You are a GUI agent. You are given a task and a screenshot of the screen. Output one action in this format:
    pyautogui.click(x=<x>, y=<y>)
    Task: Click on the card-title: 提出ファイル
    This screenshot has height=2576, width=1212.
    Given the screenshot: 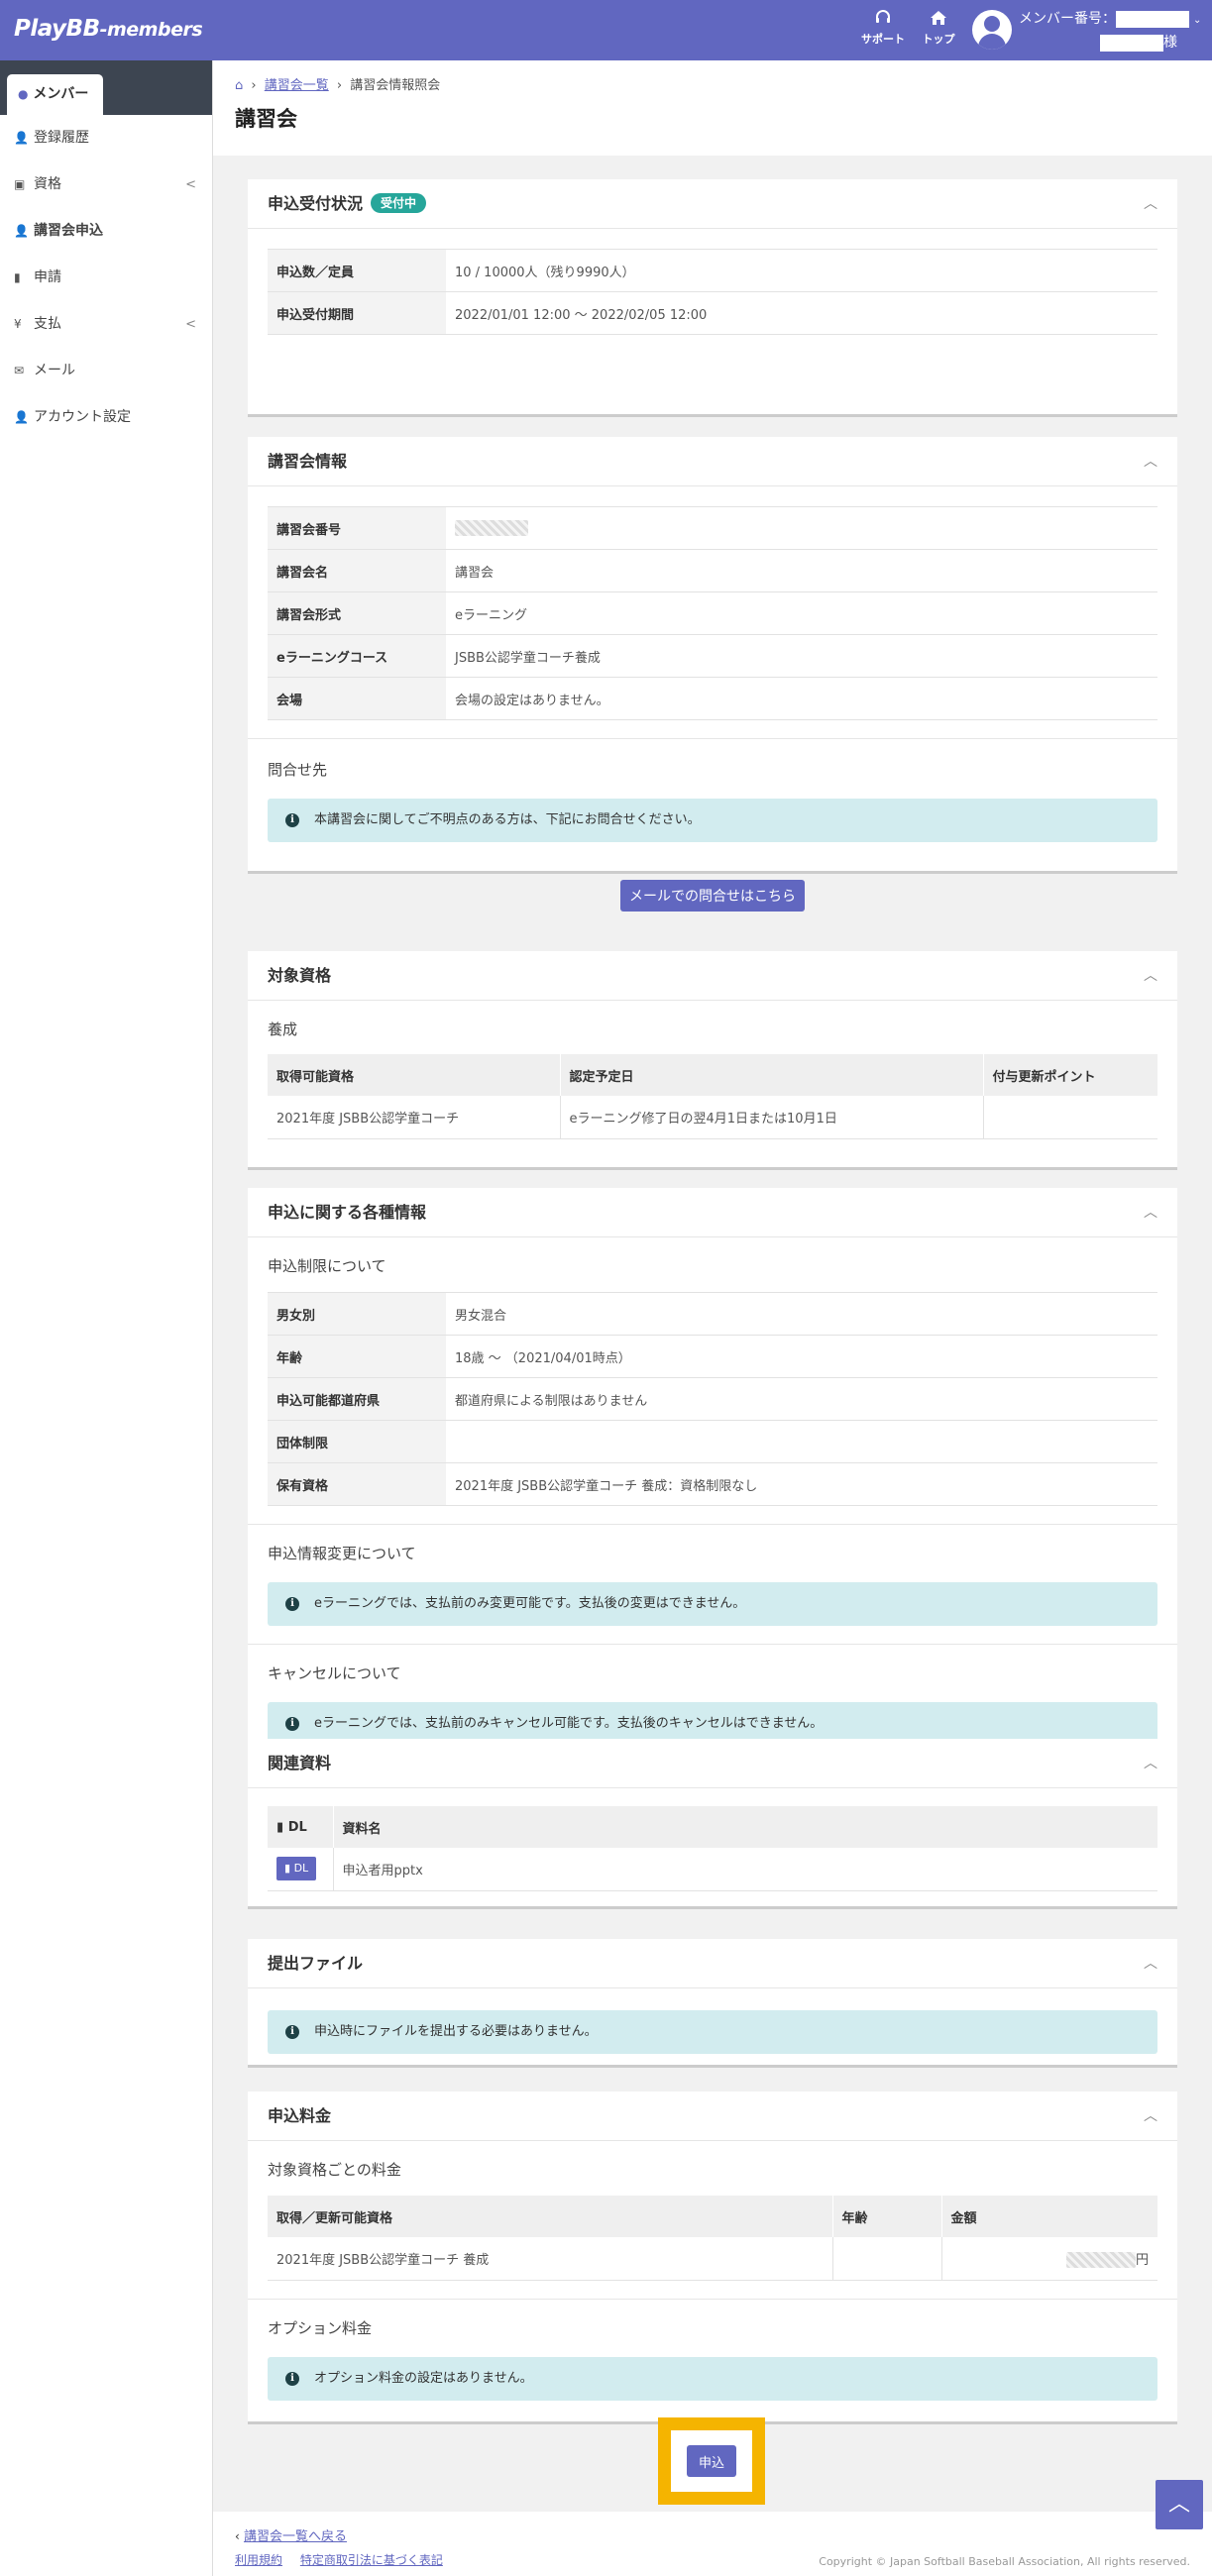 What is the action you would take?
    pyautogui.click(x=316, y=1963)
    